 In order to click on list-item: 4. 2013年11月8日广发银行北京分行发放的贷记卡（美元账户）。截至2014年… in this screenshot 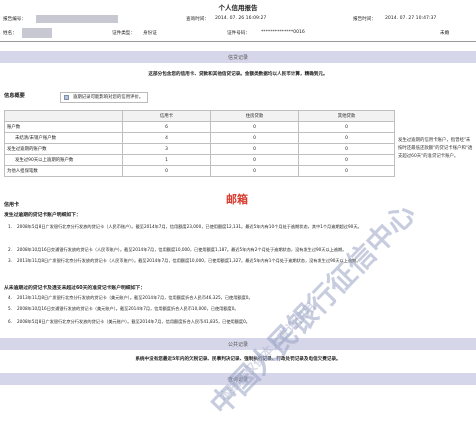, I will do `click(241, 298)`.